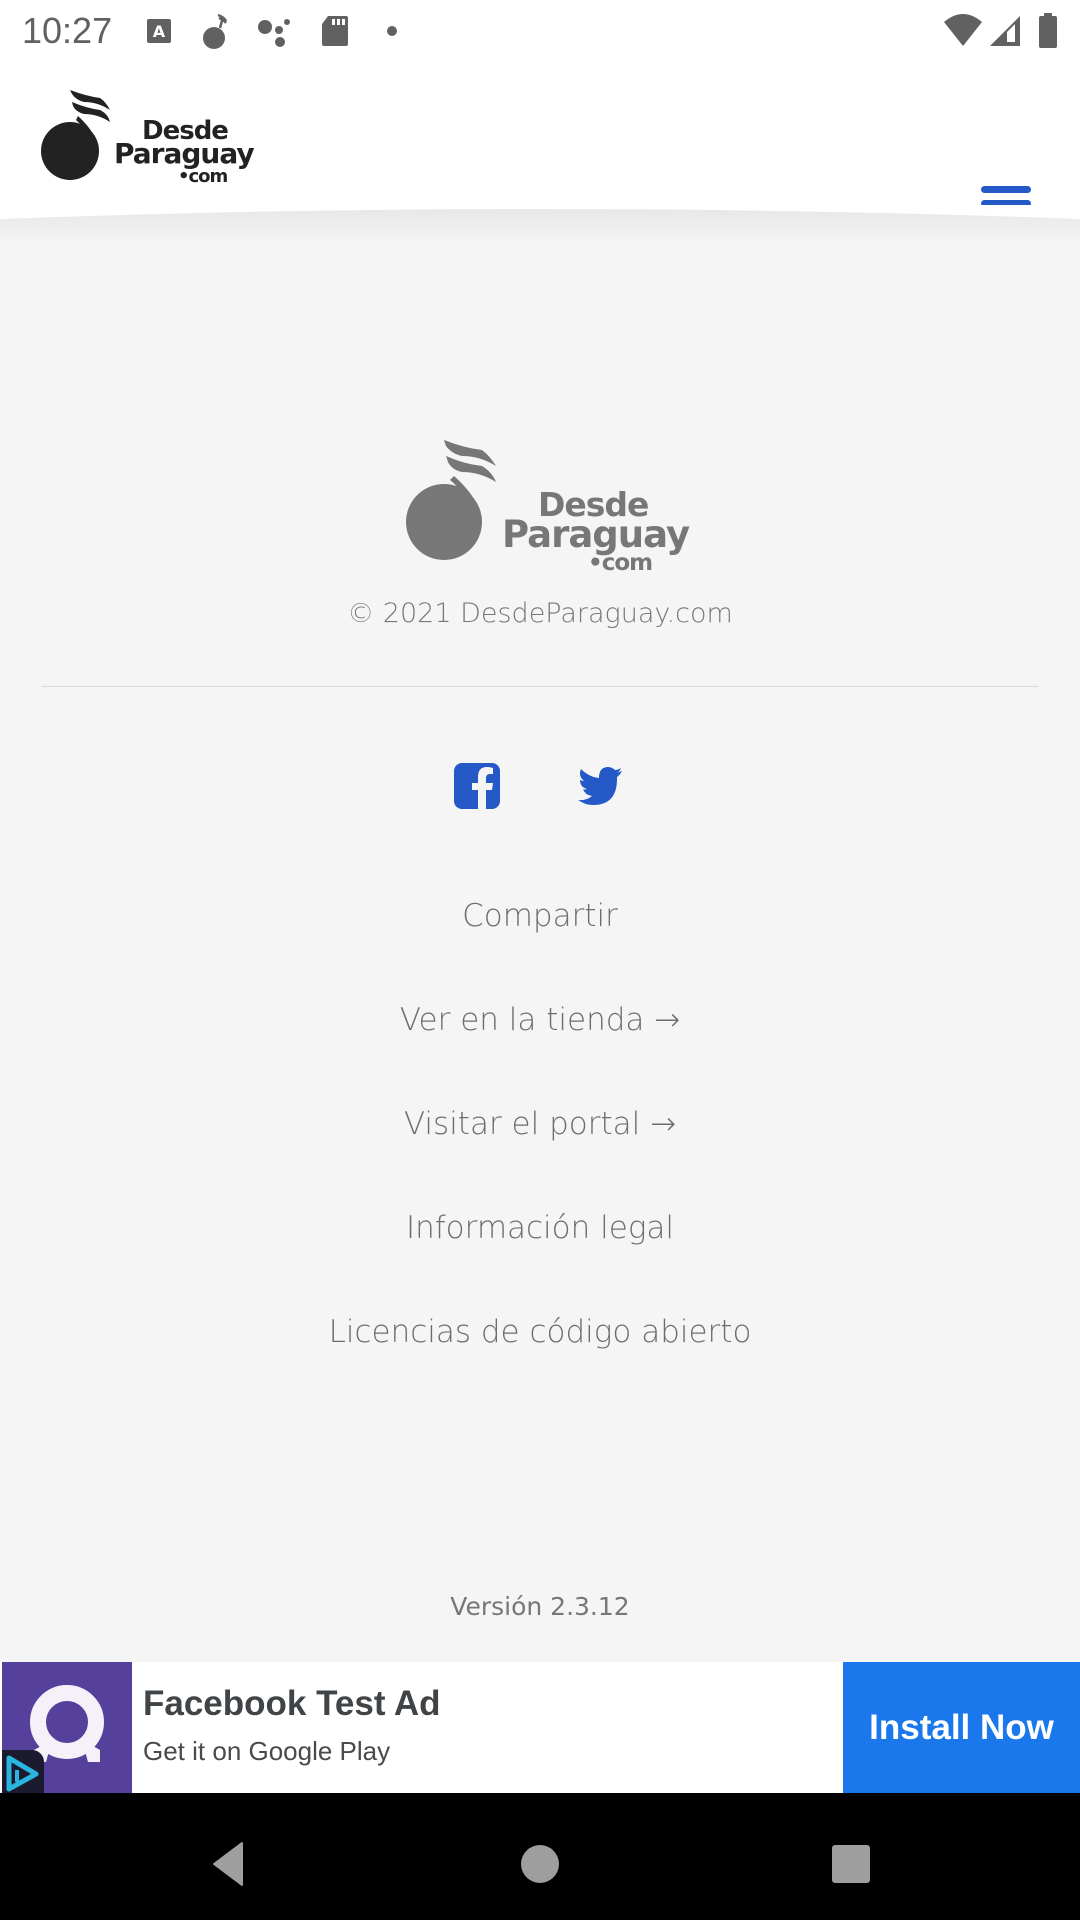  Describe the element at coordinates (67, 1727) in the screenshot. I see `ad-app-icon` at that location.